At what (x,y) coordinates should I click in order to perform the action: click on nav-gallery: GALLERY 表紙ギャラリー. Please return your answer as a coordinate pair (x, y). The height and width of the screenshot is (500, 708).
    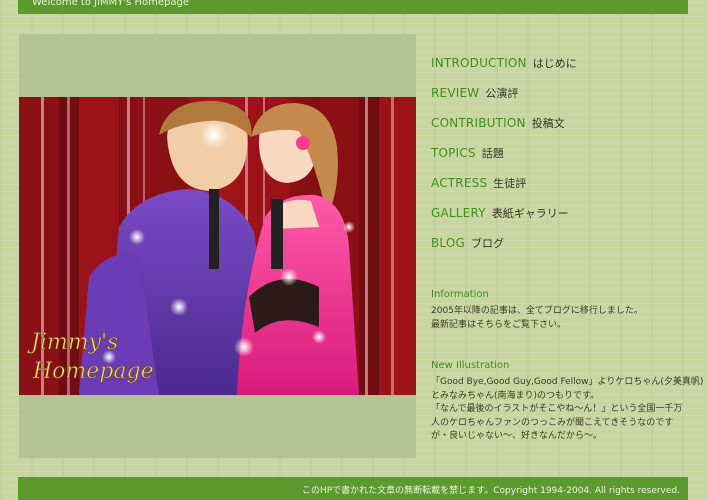
    Looking at the image, I should click on (500, 211).